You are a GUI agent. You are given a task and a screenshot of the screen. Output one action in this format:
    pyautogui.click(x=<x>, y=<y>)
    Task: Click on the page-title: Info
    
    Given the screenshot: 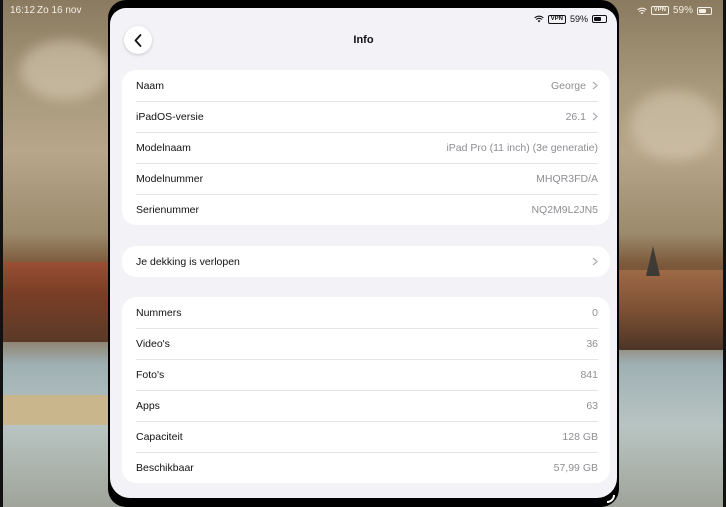 What is the action you would take?
    pyautogui.click(x=363, y=40)
    